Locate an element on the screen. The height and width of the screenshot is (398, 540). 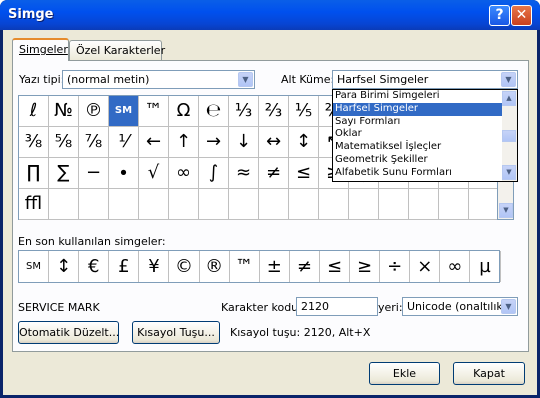
recent-symbol-cell: ≥ is located at coordinates (365, 266).